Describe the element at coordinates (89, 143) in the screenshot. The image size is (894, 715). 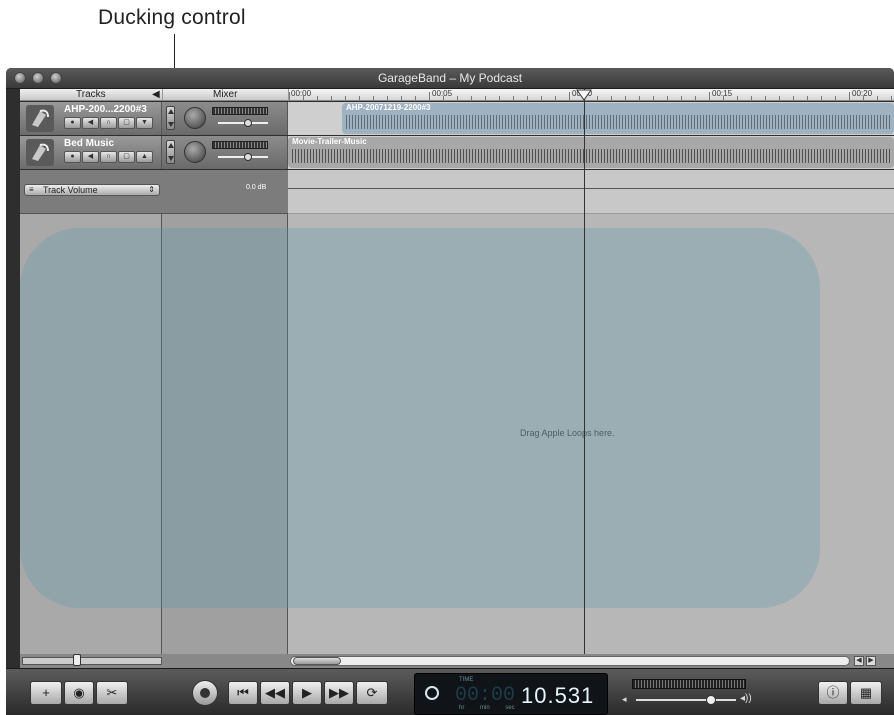
I see `track-name: Bed Music` at that location.